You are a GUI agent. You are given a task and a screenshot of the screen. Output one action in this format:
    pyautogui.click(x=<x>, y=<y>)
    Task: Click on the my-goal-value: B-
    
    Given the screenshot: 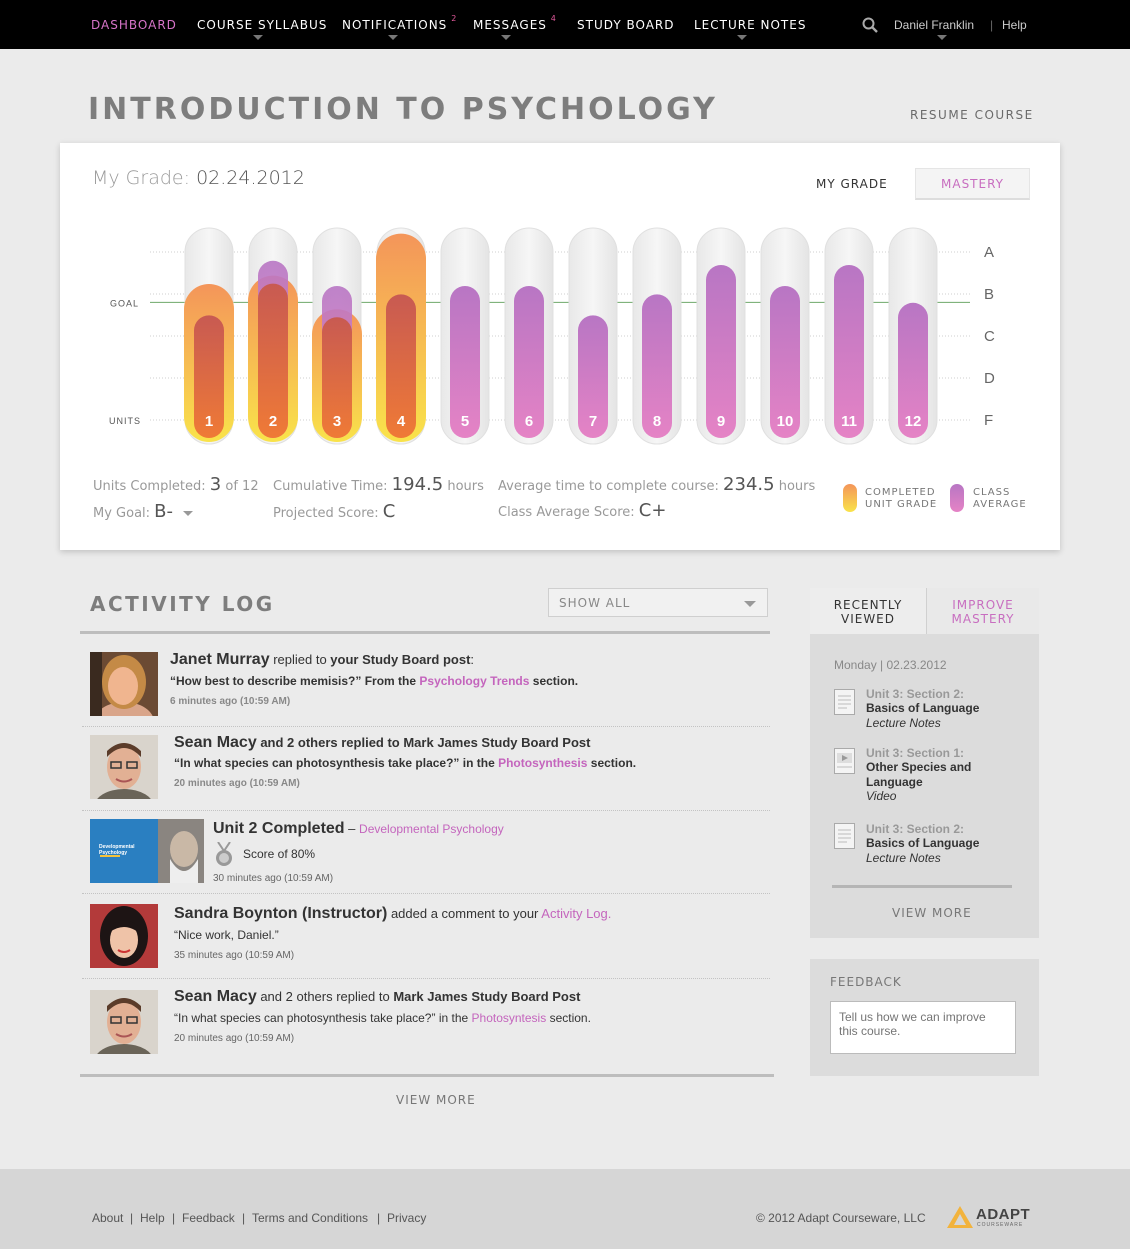 What is the action you would take?
    pyautogui.click(x=163, y=511)
    